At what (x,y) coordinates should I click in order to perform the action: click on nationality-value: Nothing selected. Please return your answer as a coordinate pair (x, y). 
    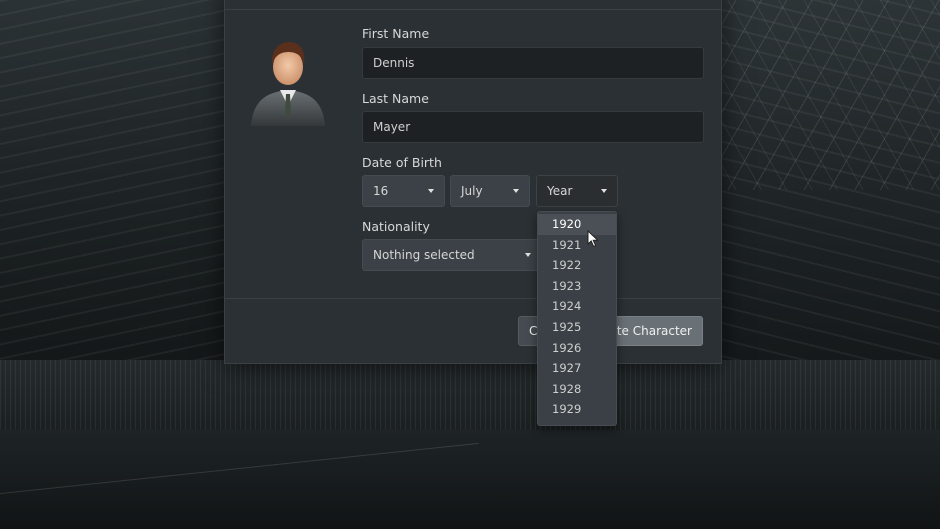
    Looking at the image, I should click on (424, 255).